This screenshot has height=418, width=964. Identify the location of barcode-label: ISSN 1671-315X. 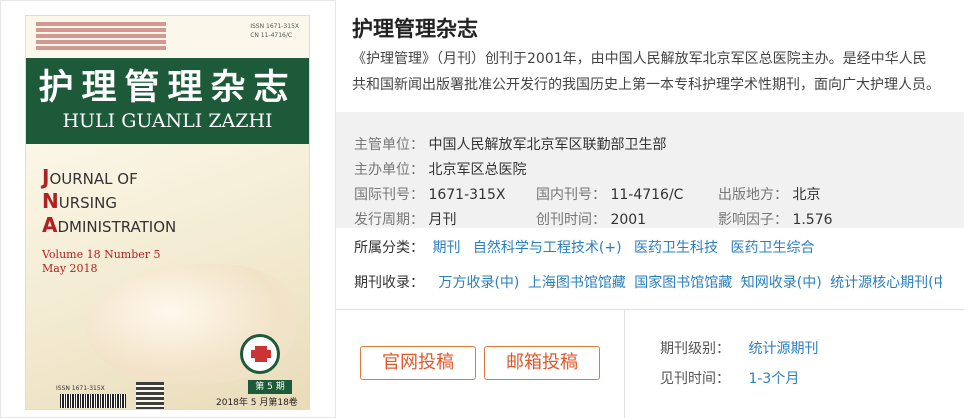
(80, 388).